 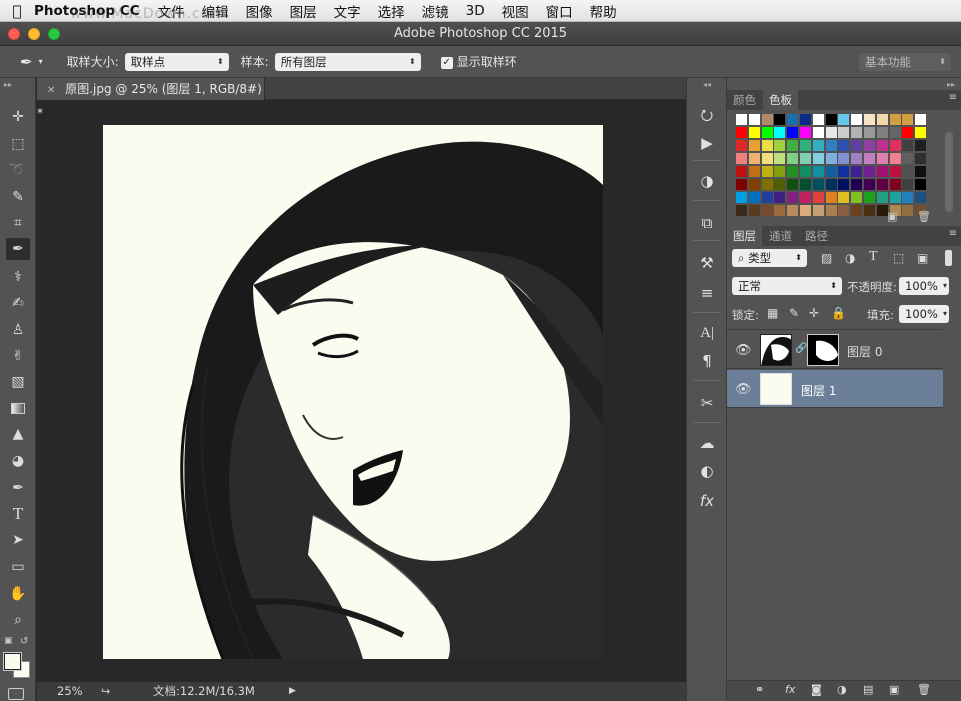 What do you see at coordinates (924, 689) in the screenshot?
I see `delete-layer-icon: 🗑` at bounding box center [924, 689].